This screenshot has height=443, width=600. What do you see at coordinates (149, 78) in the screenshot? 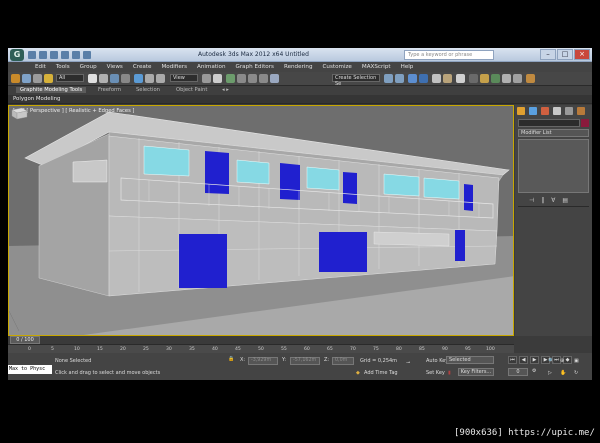
I see `select-rotate-icon` at bounding box center [149, 78].